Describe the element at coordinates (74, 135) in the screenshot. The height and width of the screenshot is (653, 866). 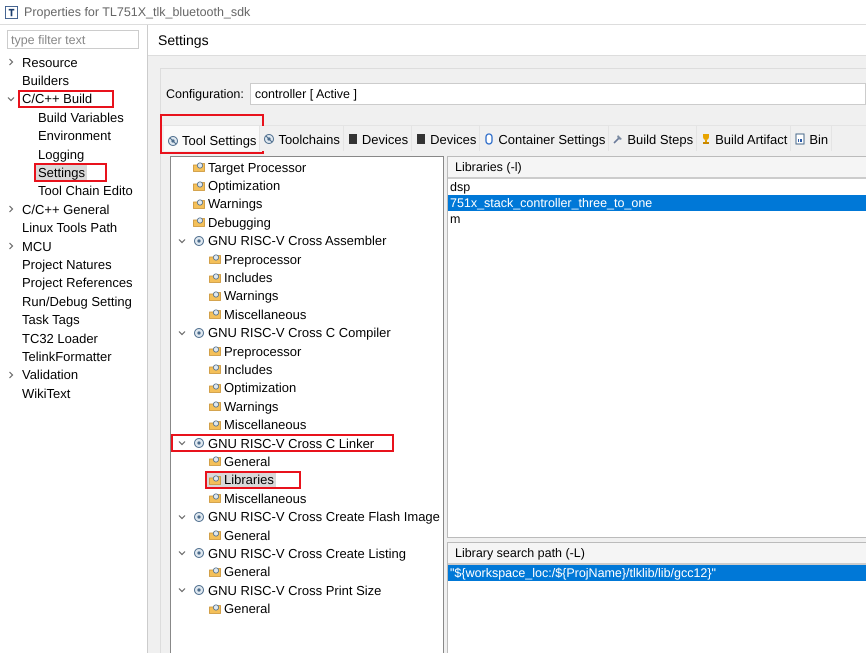
I see `sidebar-item: Environment` at that location.